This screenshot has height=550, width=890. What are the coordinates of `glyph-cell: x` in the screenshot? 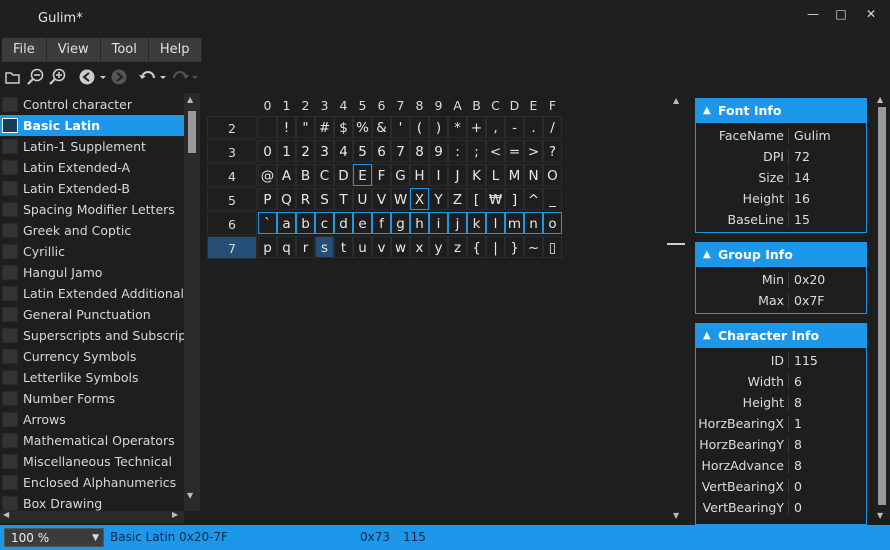 It's located at (419, 247).